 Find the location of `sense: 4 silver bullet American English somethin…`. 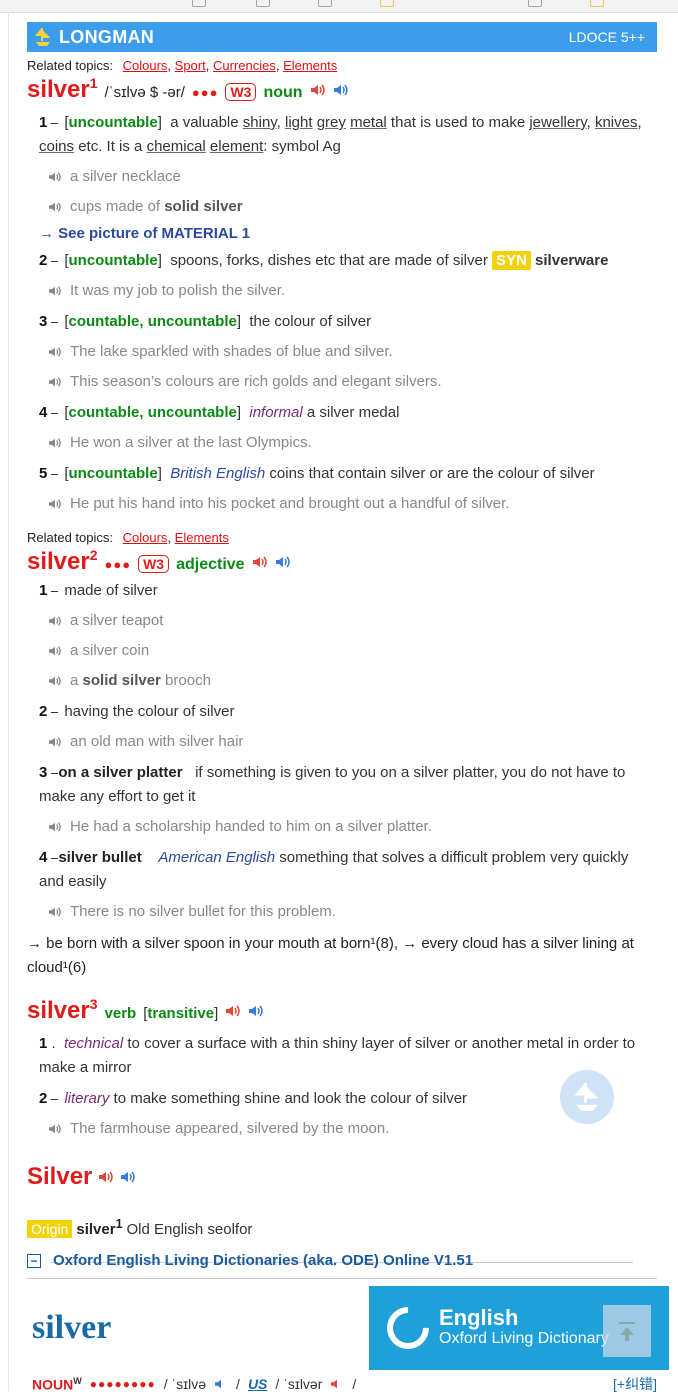

sense: 4 silver bullet American English somethin… is located at coordinates (334, 869).